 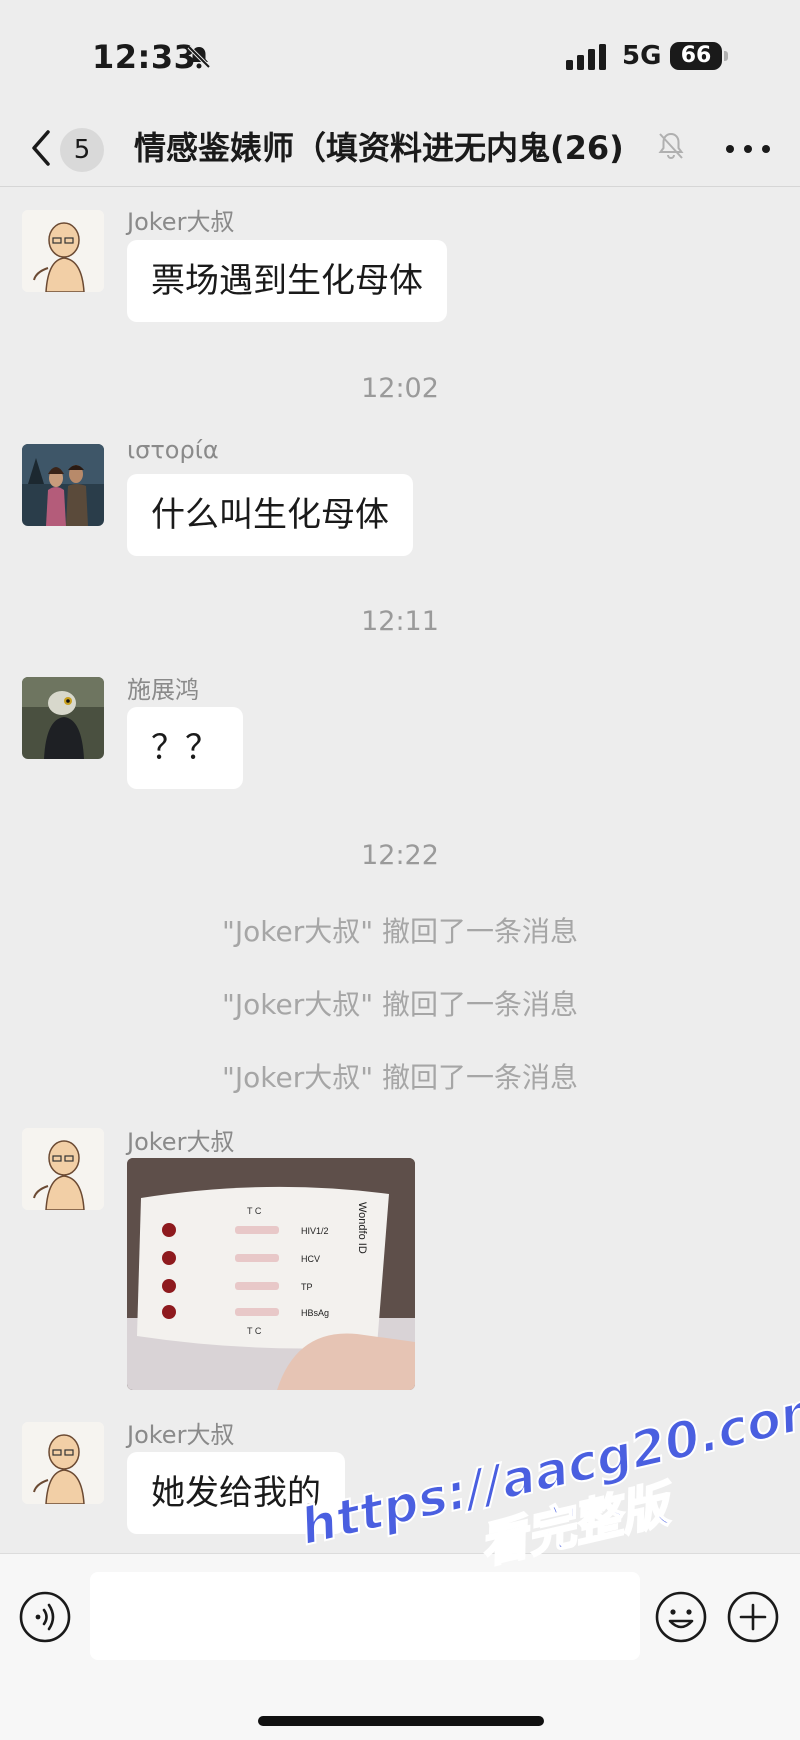 What do you see at coordinates (365, 1616) in the screenshot?
I see `message-input` at bounding box center [365, 1616].